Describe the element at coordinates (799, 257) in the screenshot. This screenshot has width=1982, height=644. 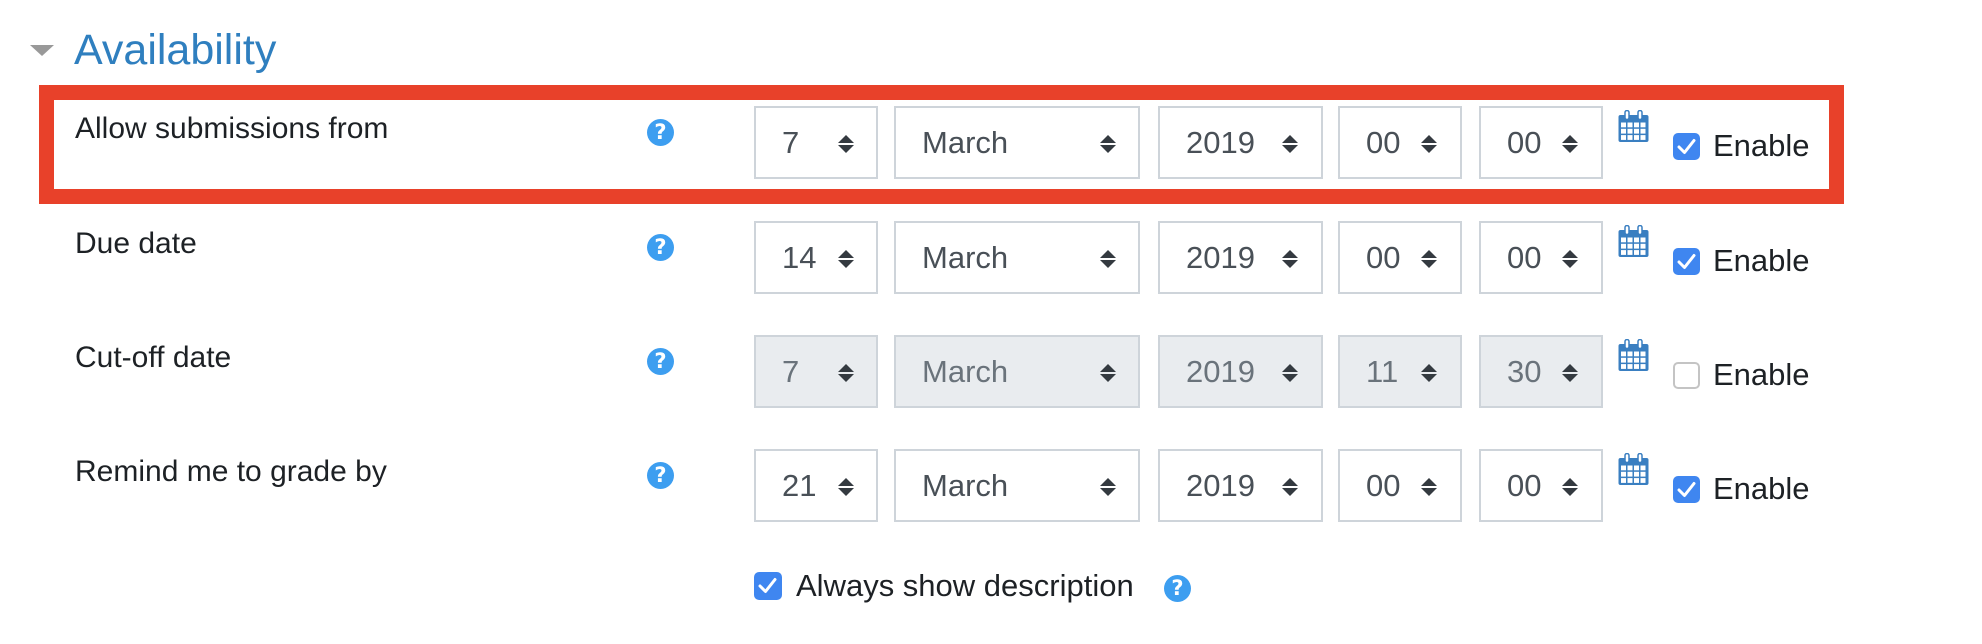
I see `day-value: 14` at that location.